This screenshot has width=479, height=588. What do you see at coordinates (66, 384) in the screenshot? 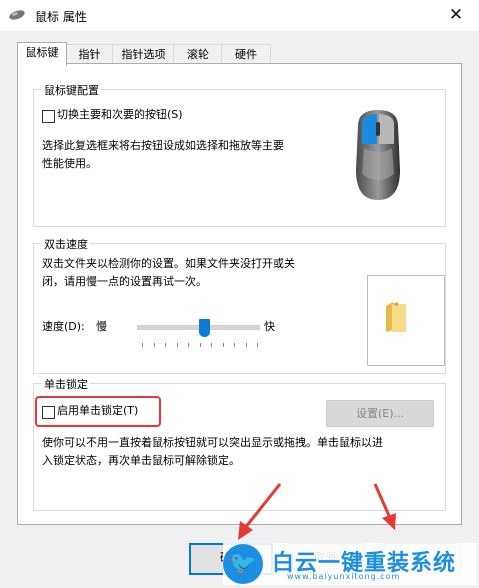
I see `click-lock-title: 单击锁定` at bounding box center [66, 384].